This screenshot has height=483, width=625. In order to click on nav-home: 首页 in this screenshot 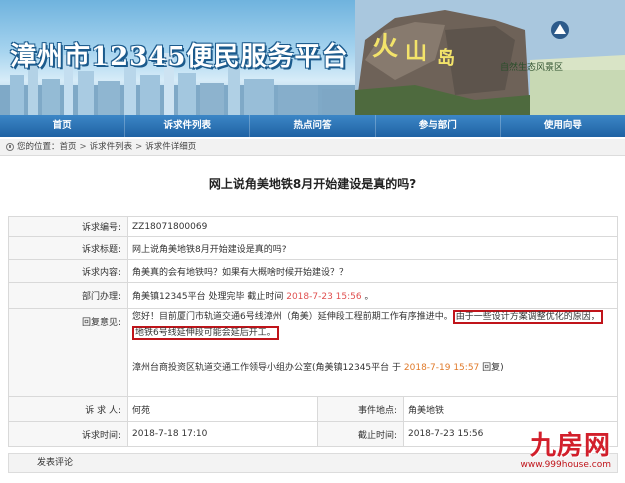, I will do `click(63, 126)`.